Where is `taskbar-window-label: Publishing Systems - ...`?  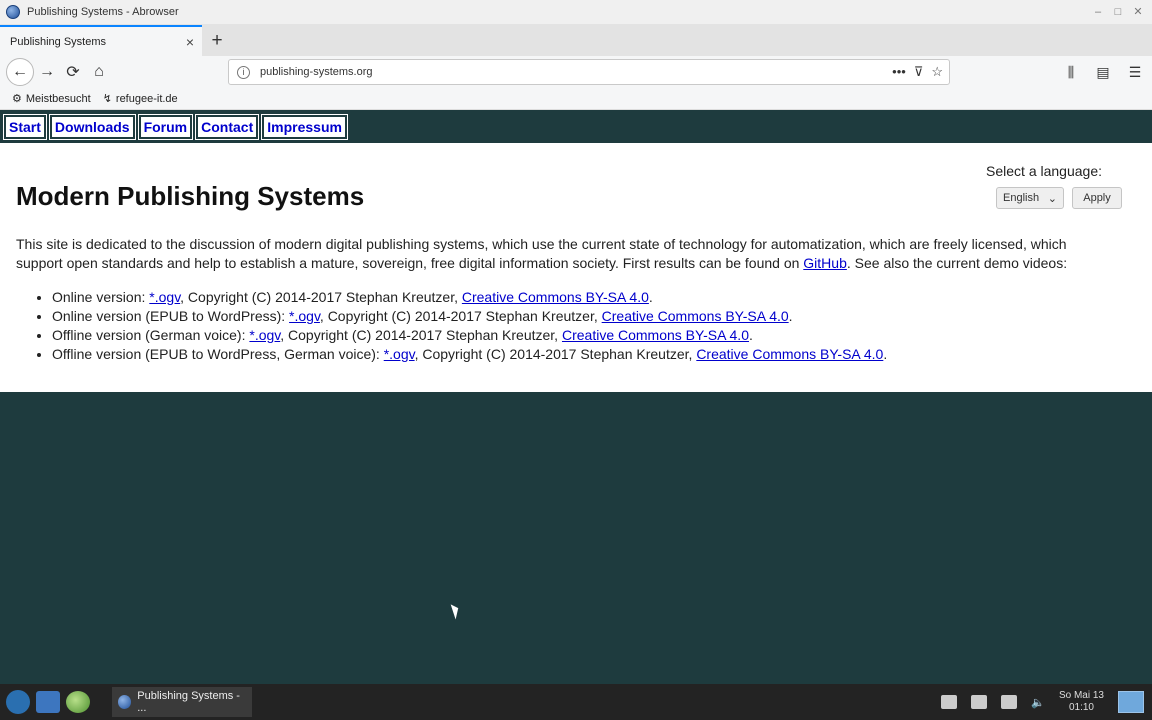 taskbar-window-label: Publishing Systems - ... is located at coordinates (188, 702).